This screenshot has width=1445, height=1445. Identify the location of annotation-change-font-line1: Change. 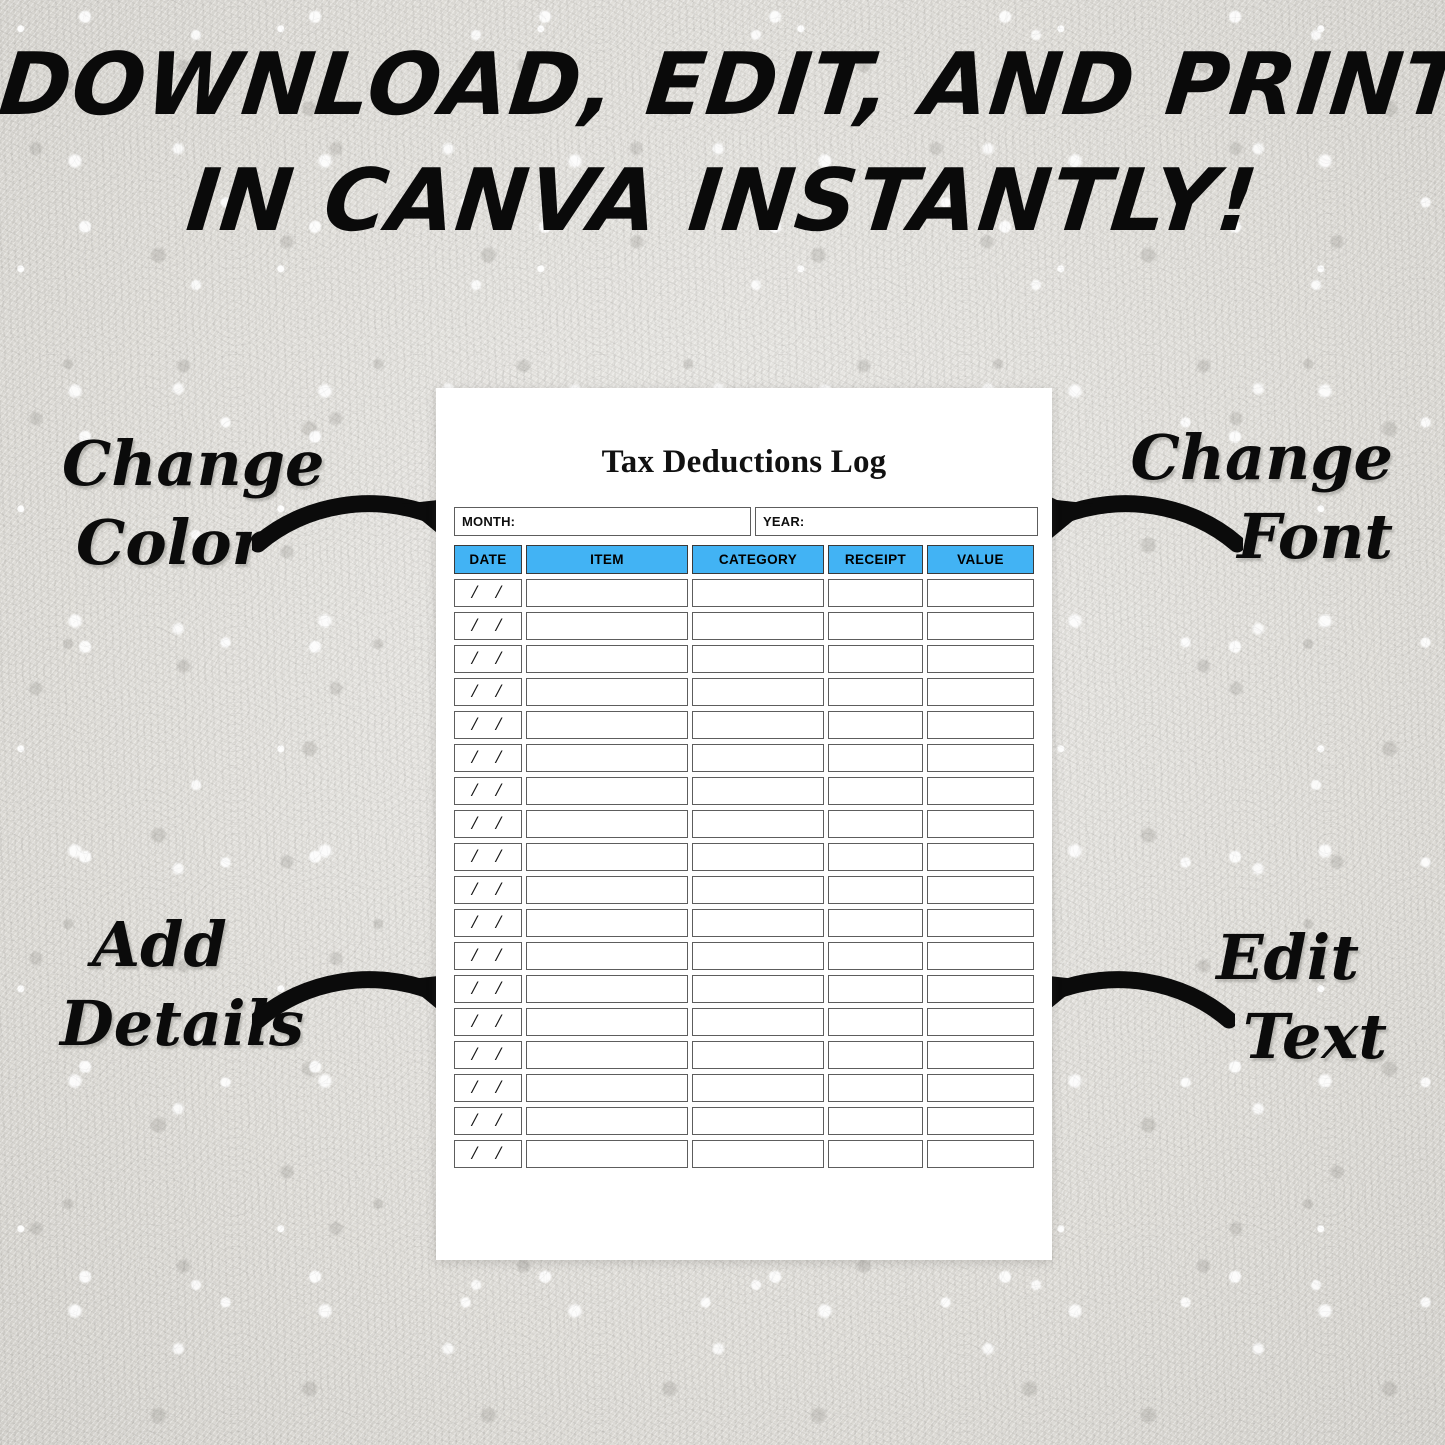
(1261, 457).